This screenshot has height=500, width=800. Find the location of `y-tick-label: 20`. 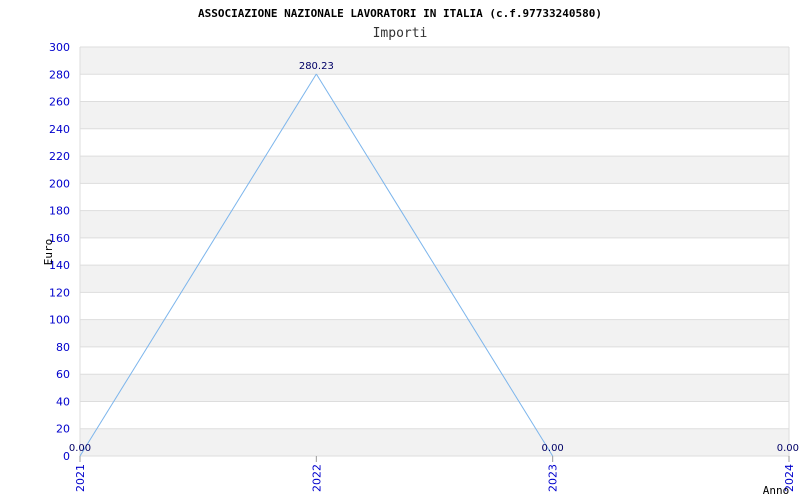

y-tick-label: 20 is located at coordinates (63, 429).